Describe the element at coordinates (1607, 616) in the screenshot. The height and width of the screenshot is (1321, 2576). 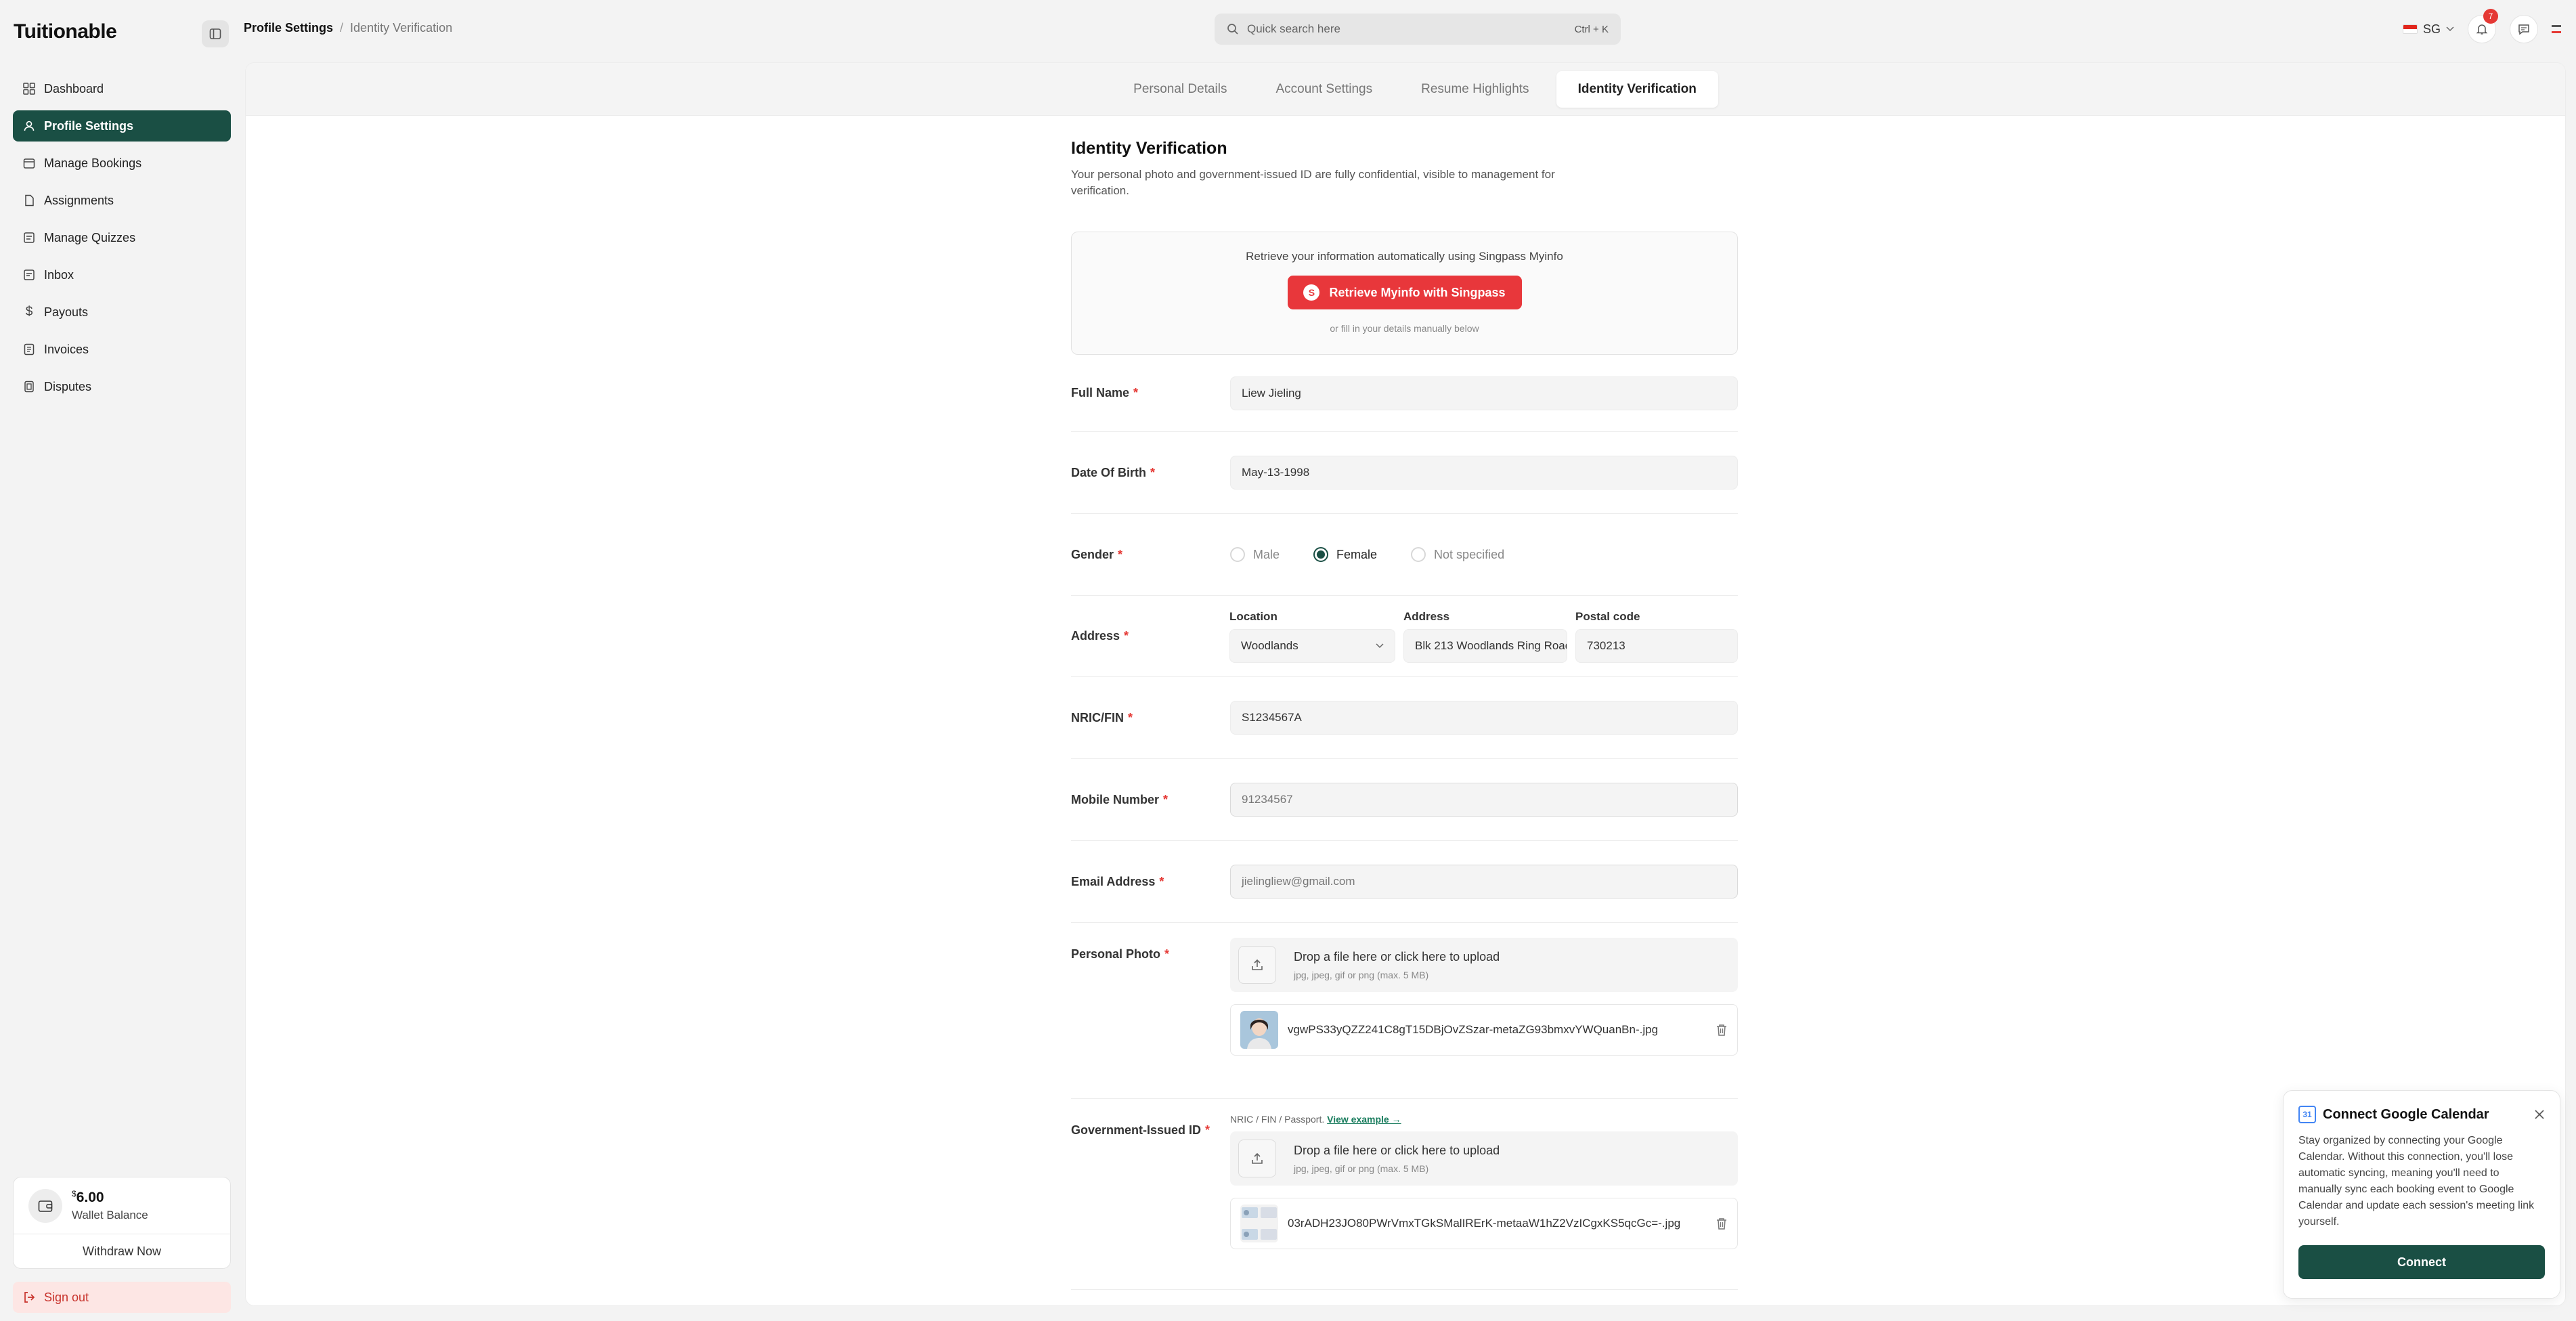
I see `postal-code-label: Postal code` at that location.